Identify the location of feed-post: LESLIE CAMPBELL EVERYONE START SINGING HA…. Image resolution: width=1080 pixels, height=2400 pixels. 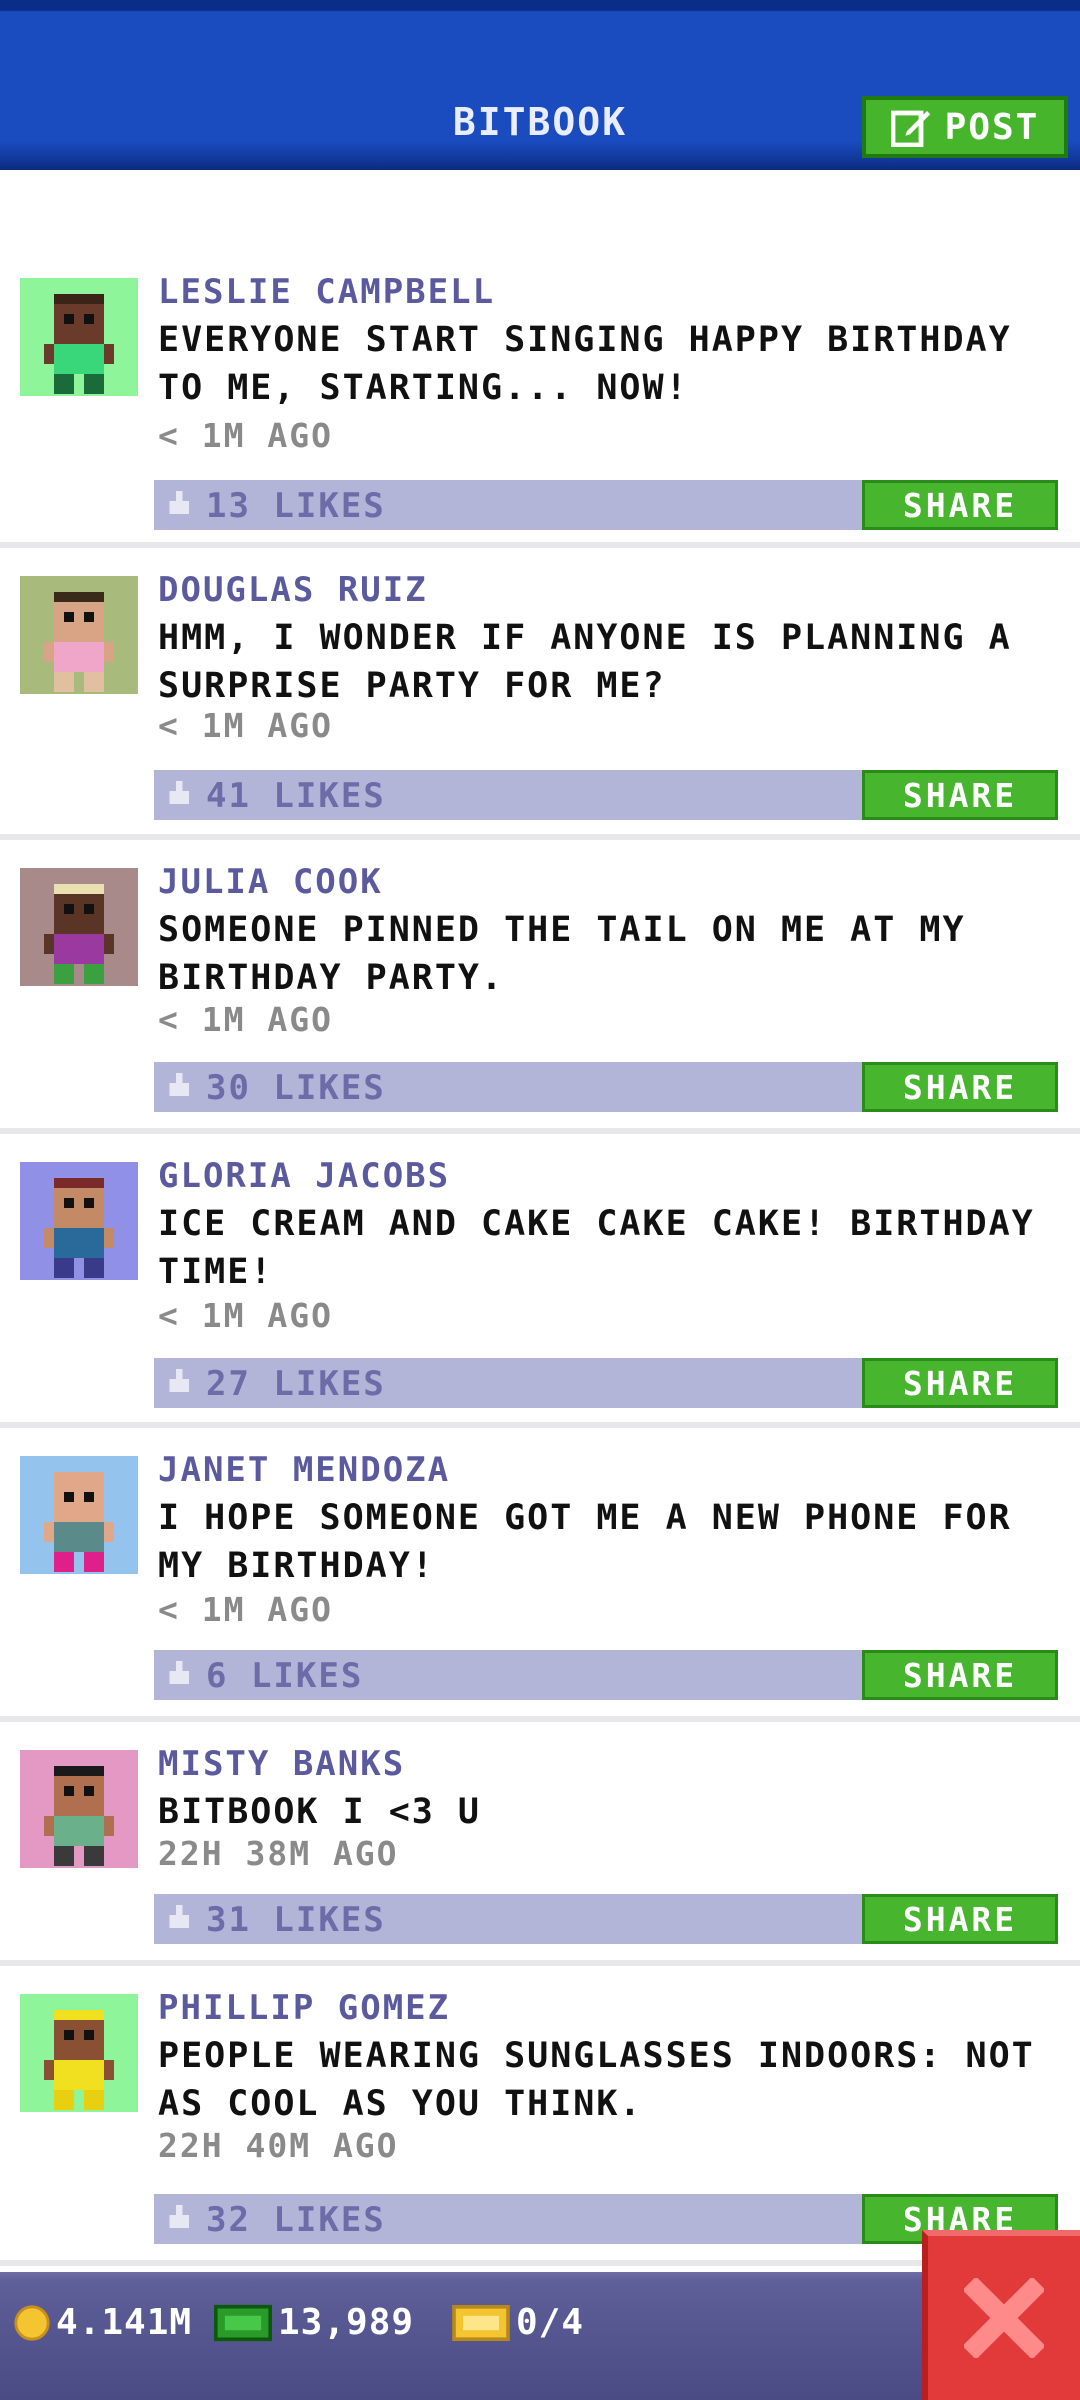
(540, 399).